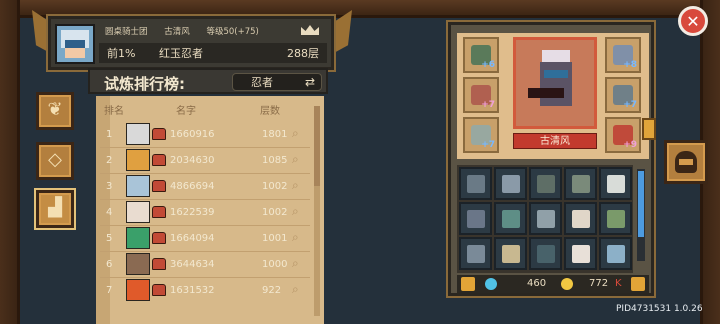 The image size is (720, 324). Describe the element at coordinates (623, 55) in the screenshot. I see `armor-slot: +8` at that location.